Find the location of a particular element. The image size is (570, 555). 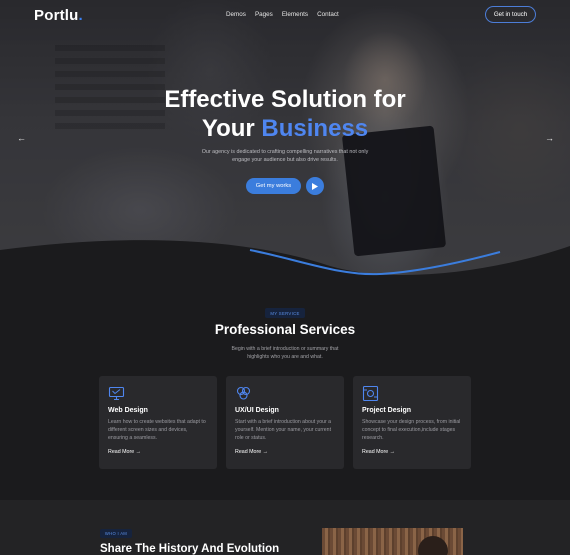

monitor-icon is located at coordinates (116, 393).